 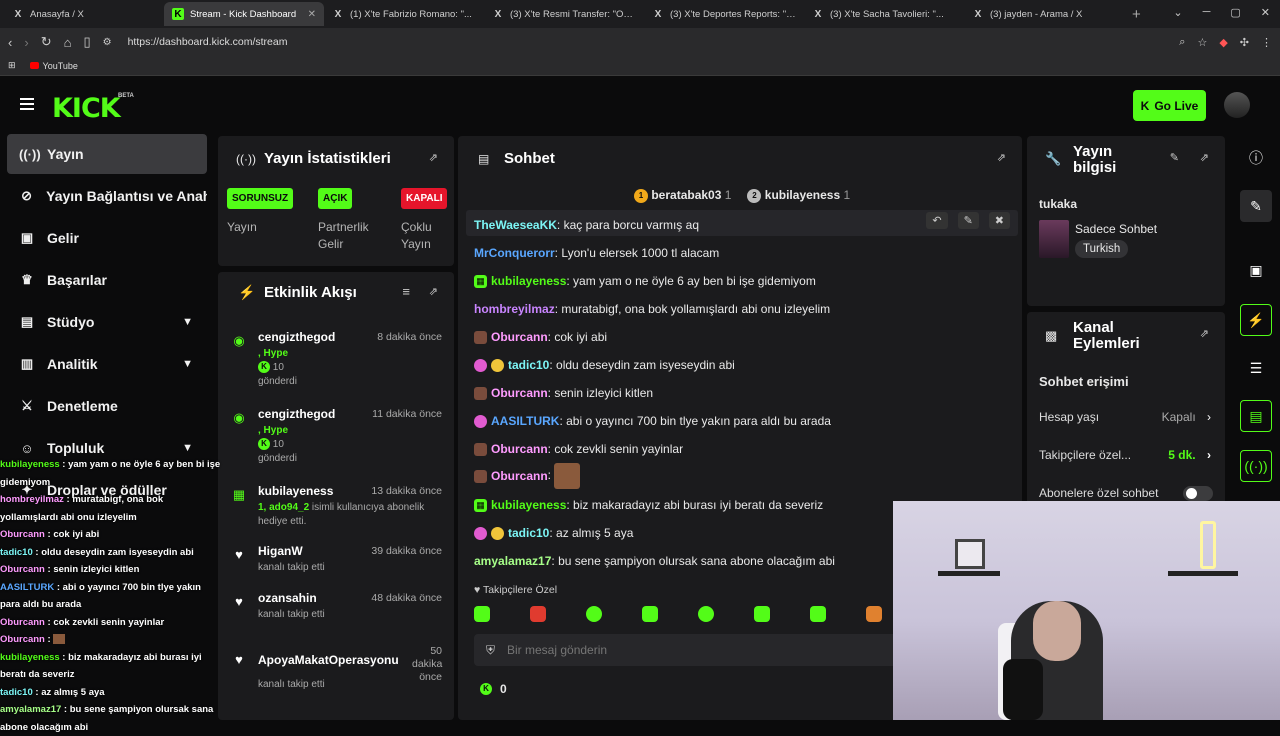 I want to click on sidebar-item-yayin: ((·)) Yayın, so click(x=107, y=154).